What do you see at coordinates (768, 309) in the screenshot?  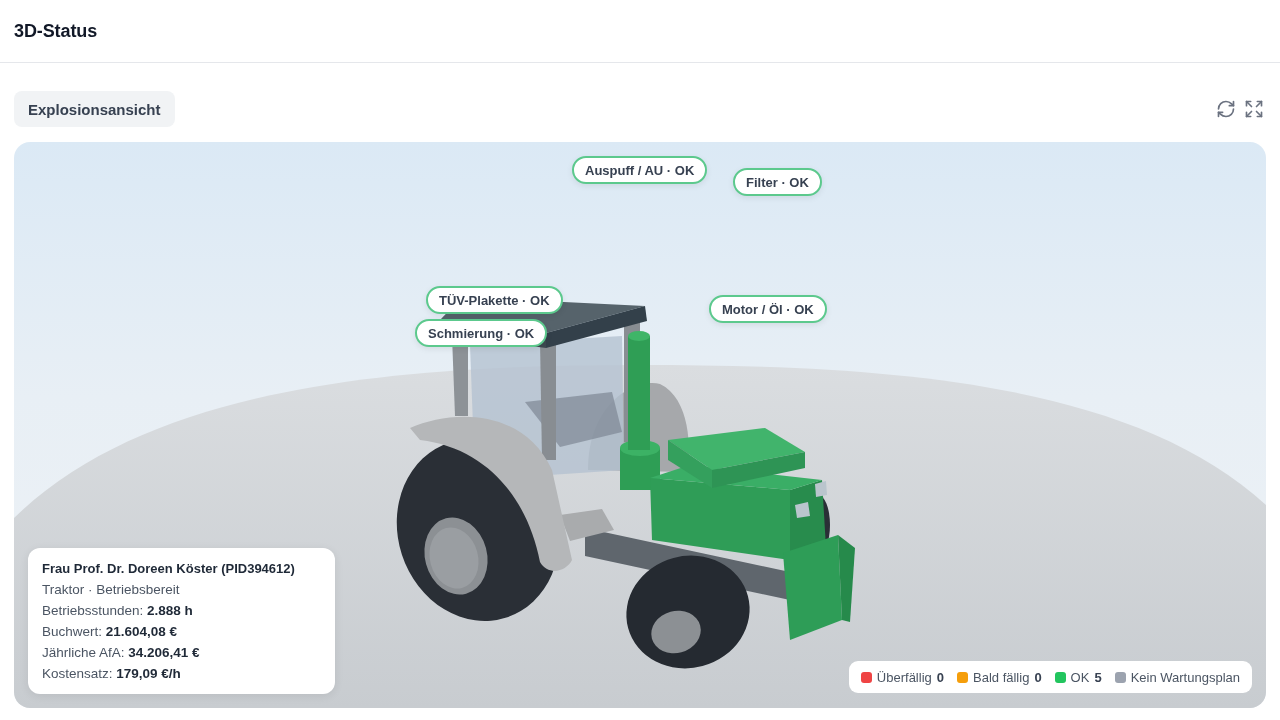 I see `status-marker: Motor / Öl · OK` at bounding box center [768, 309].